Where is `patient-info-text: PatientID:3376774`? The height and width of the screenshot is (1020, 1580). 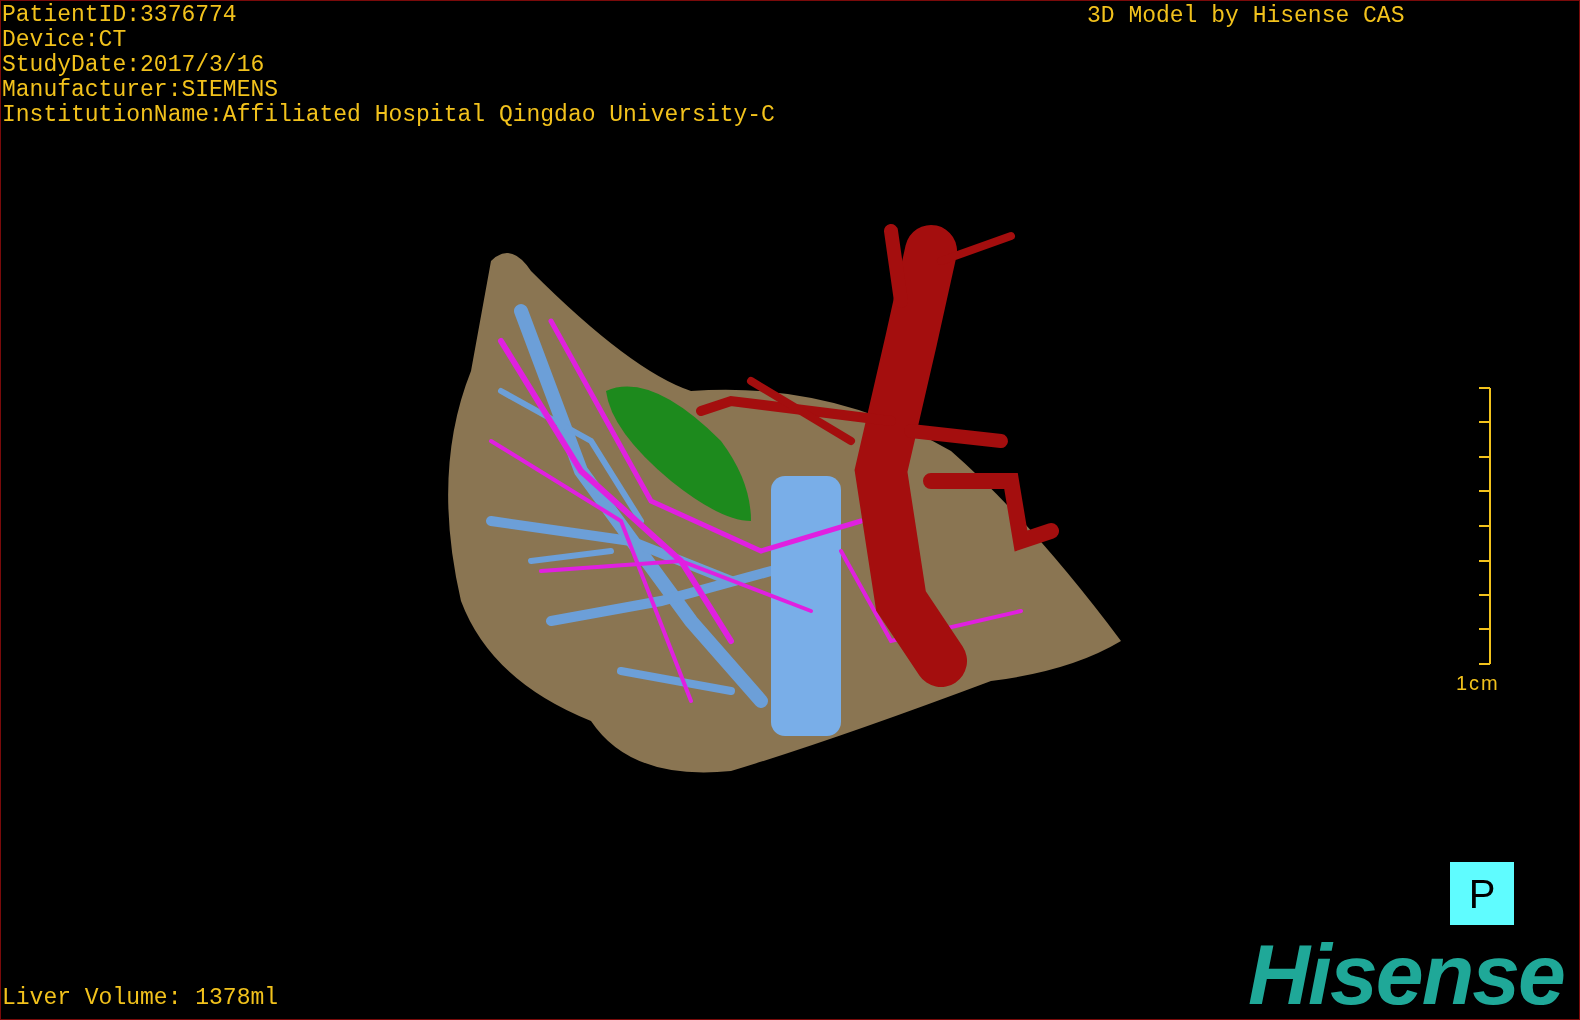 patient-info-text: PatientID:3376774 is located at coordinates (120, 15).